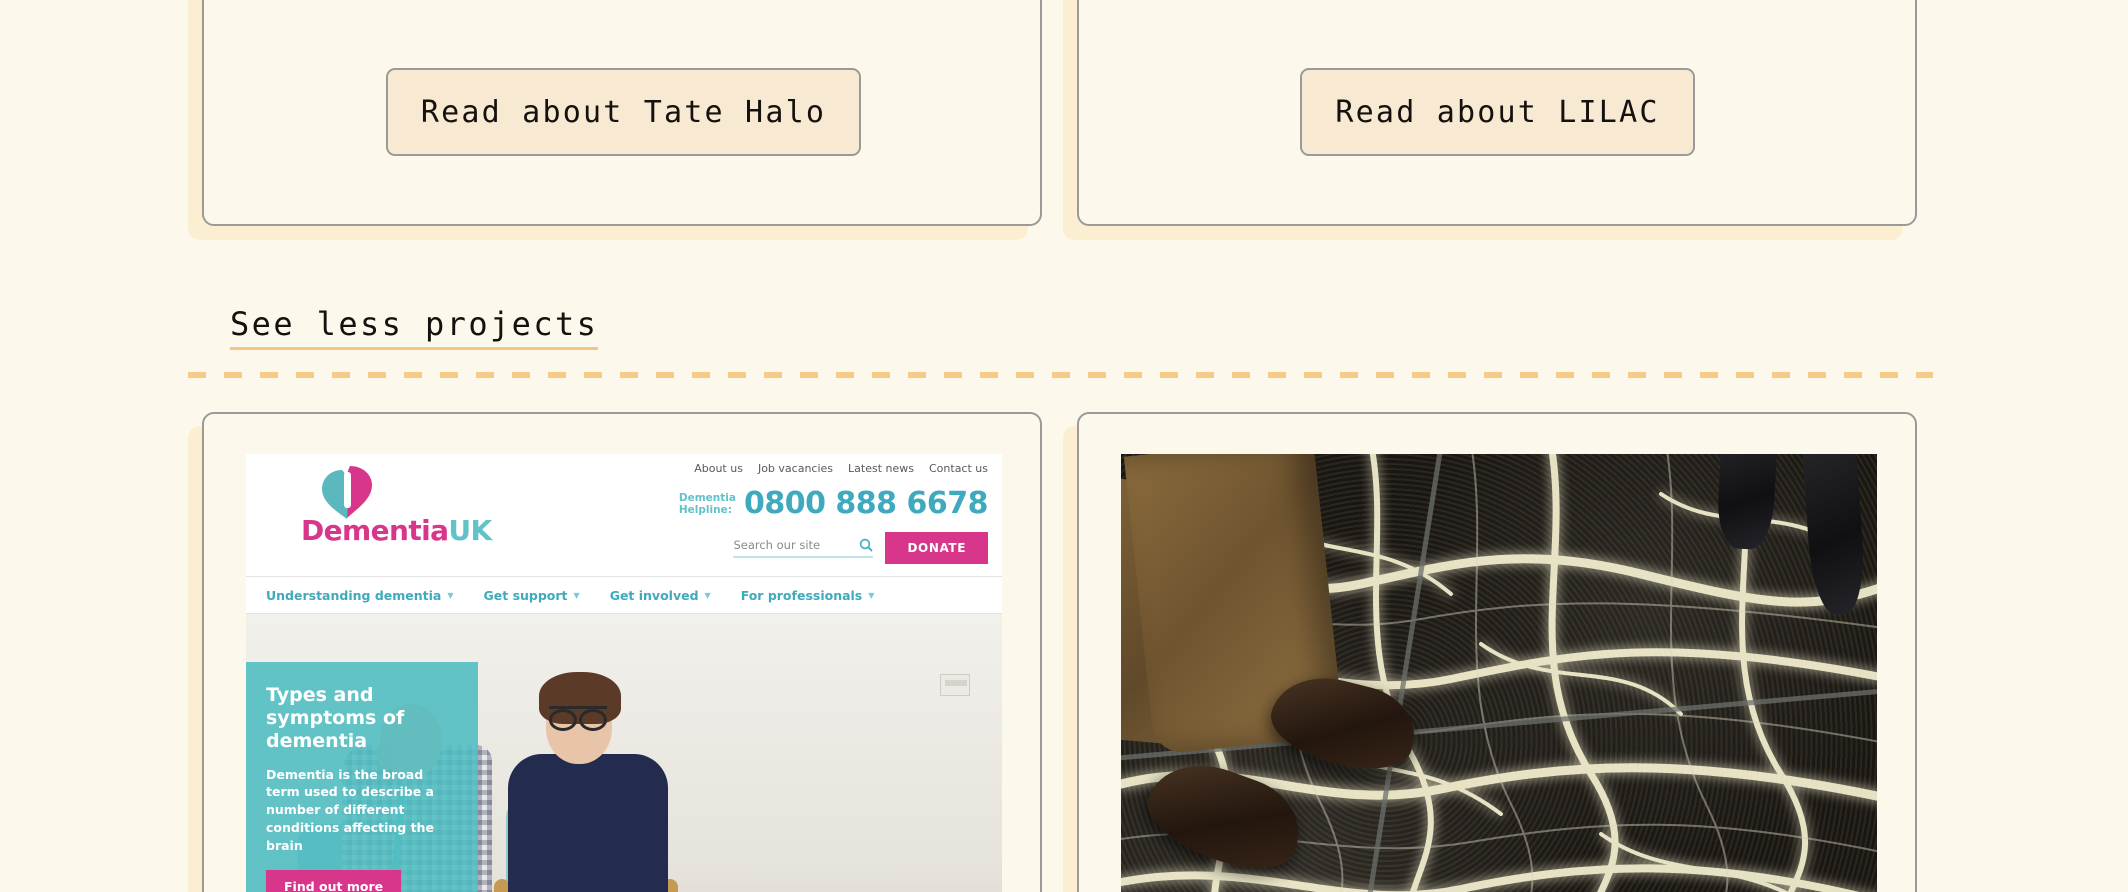 This screenshot has height=892, width=2128. I want to click on duk-donate-button: DONATE, so click(936, 548).